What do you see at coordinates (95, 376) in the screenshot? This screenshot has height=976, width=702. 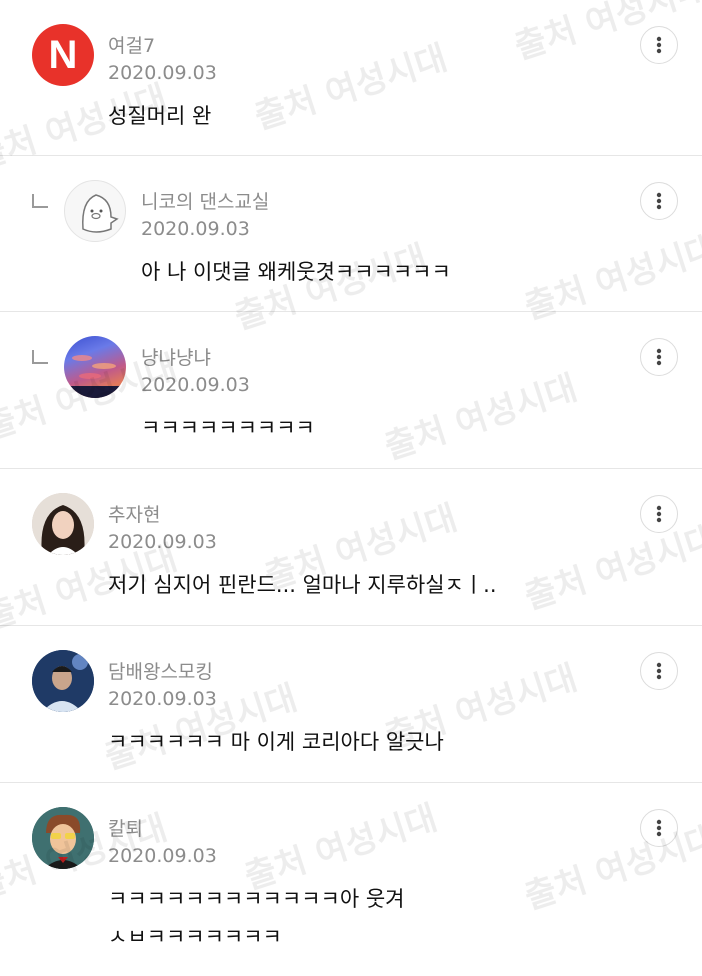 I see `sunset-sky-icon` at bounding box center [95, 376].